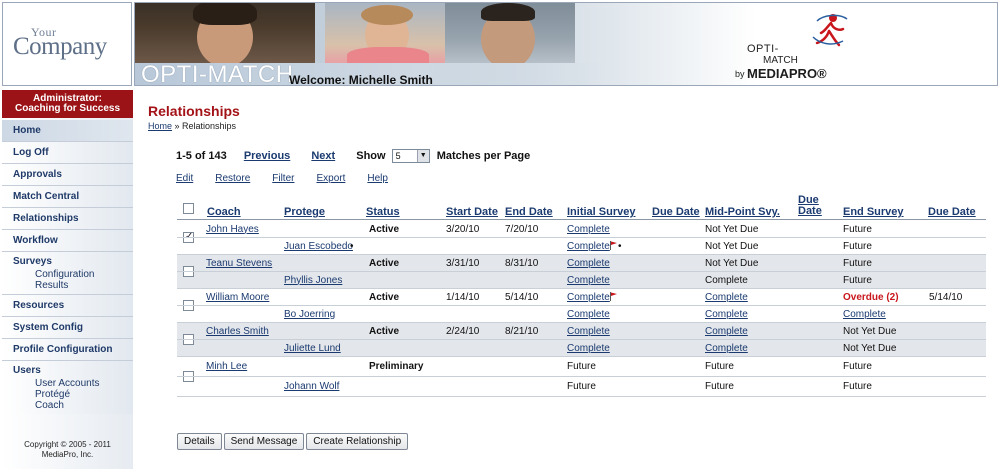  What do you see at coordinates (529, 212) in the screenshot?
I see `column-header-end-date: End Date` at bounding box center [529, 212].